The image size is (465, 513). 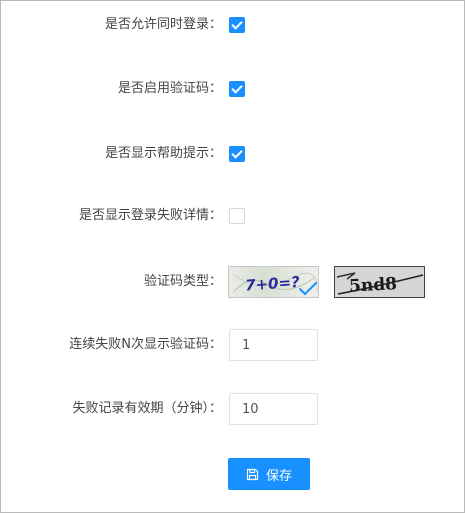 I want to click on failure-record-validity-input, so click(x=273, y=409).